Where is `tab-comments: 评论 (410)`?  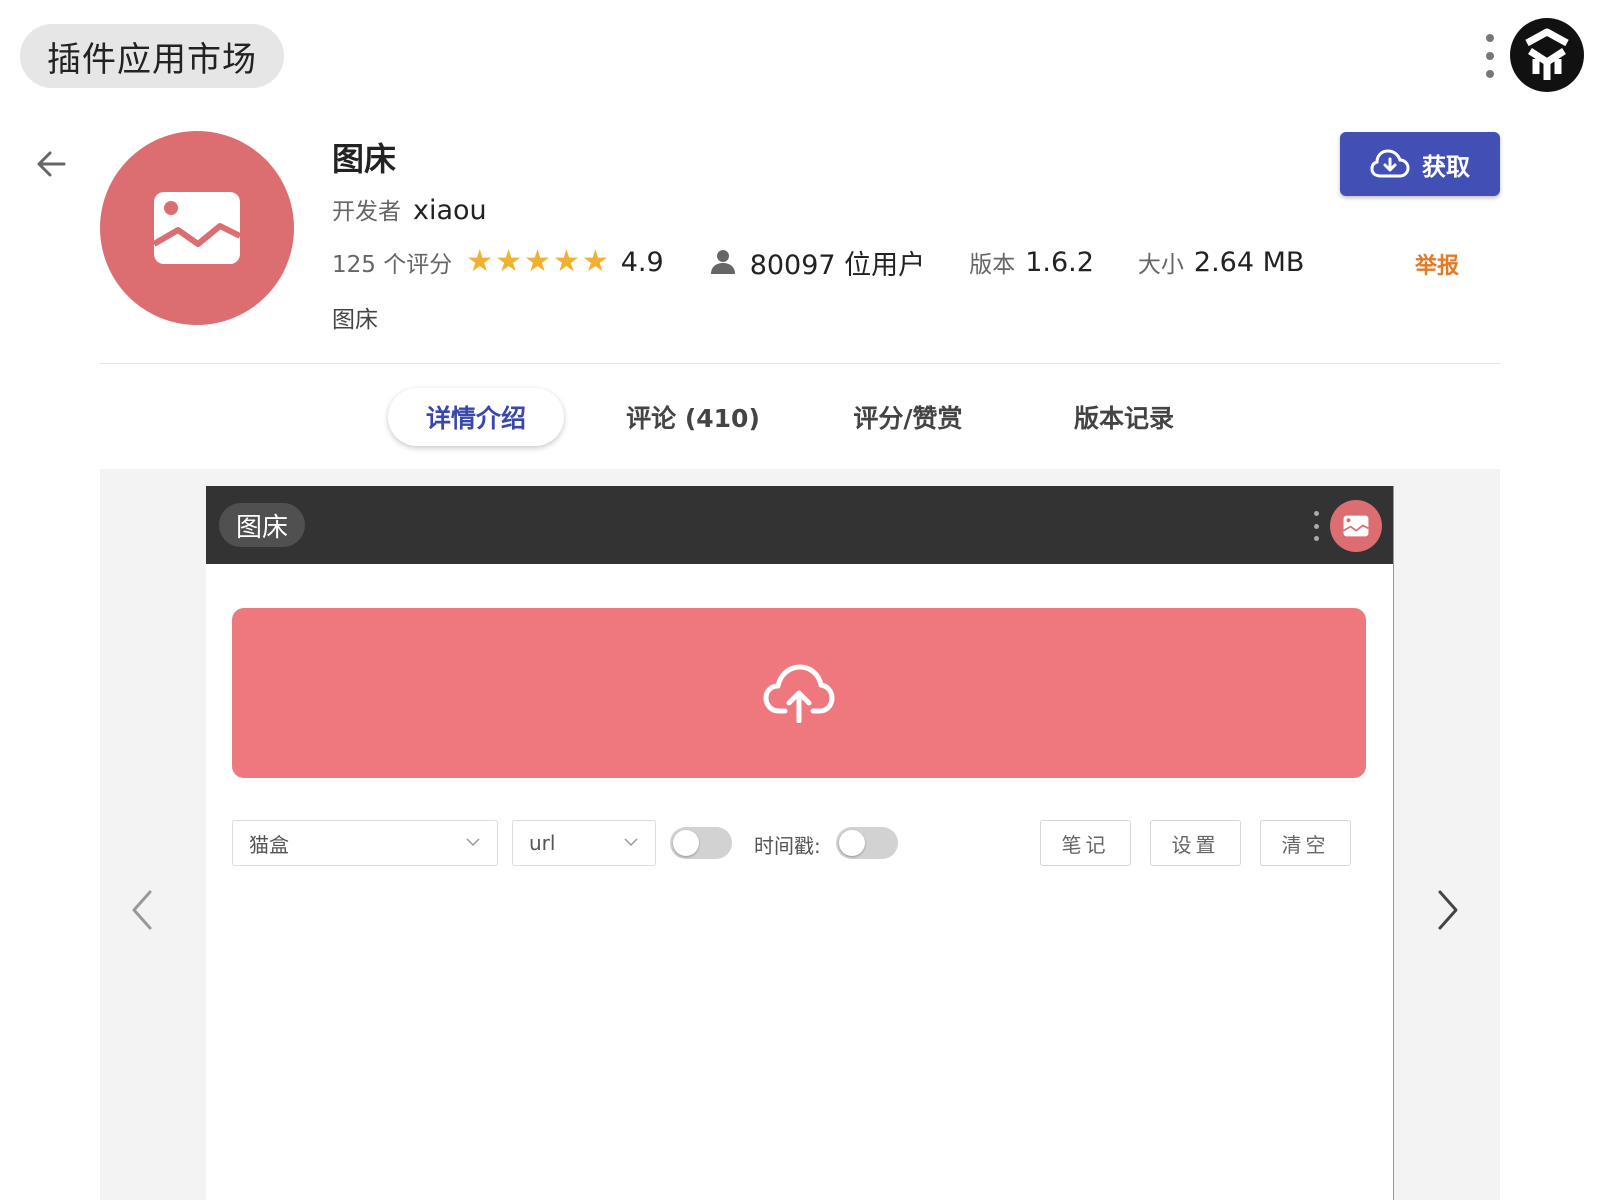
tab-comments: 评论 (410) is located at coordinates (693, 417).